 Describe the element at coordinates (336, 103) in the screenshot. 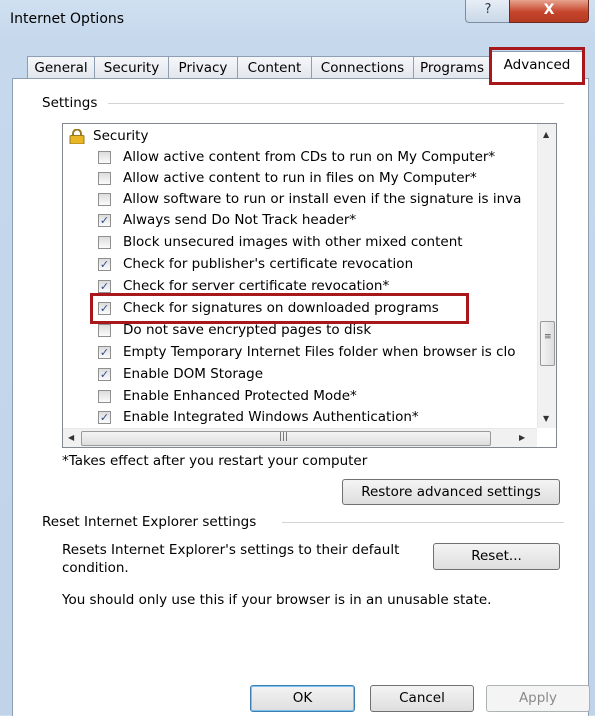

I see `settings-group-line` at that location.